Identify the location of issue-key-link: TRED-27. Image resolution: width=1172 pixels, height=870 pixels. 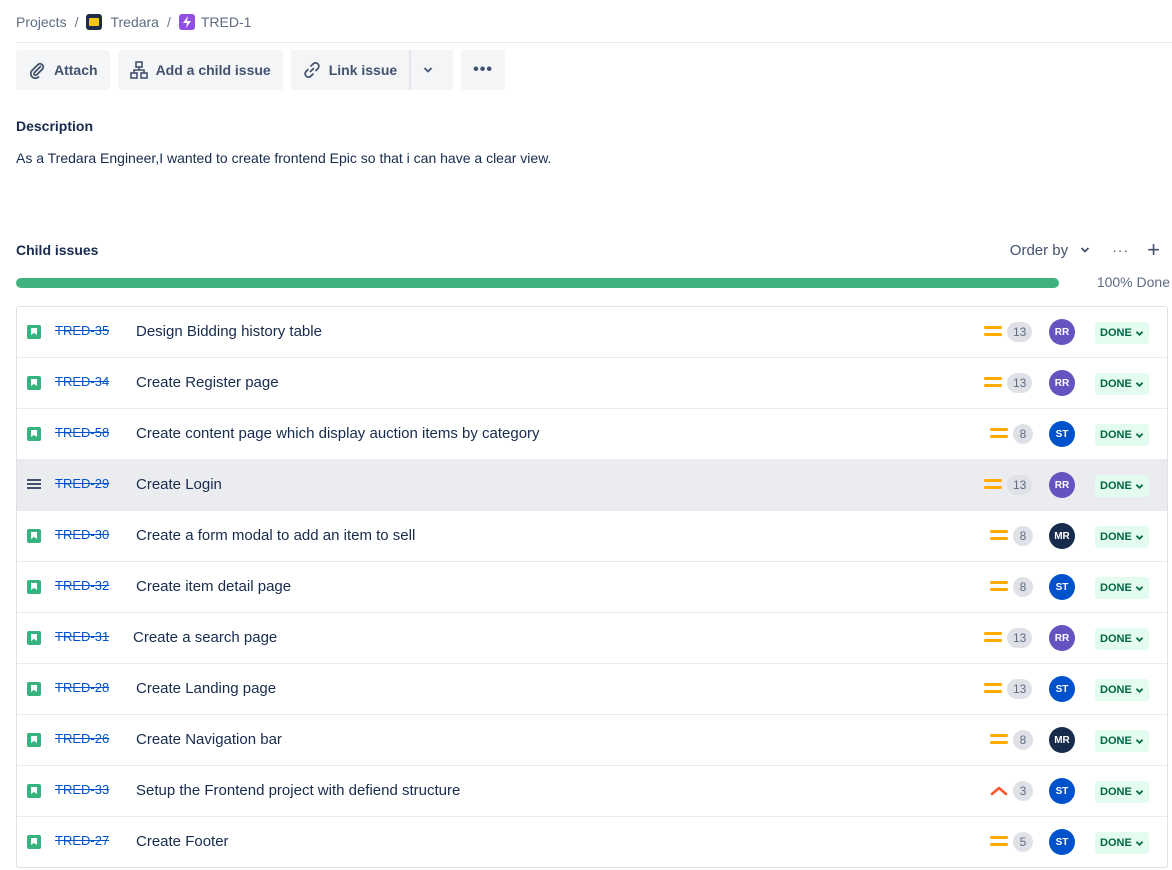
(82, 840).